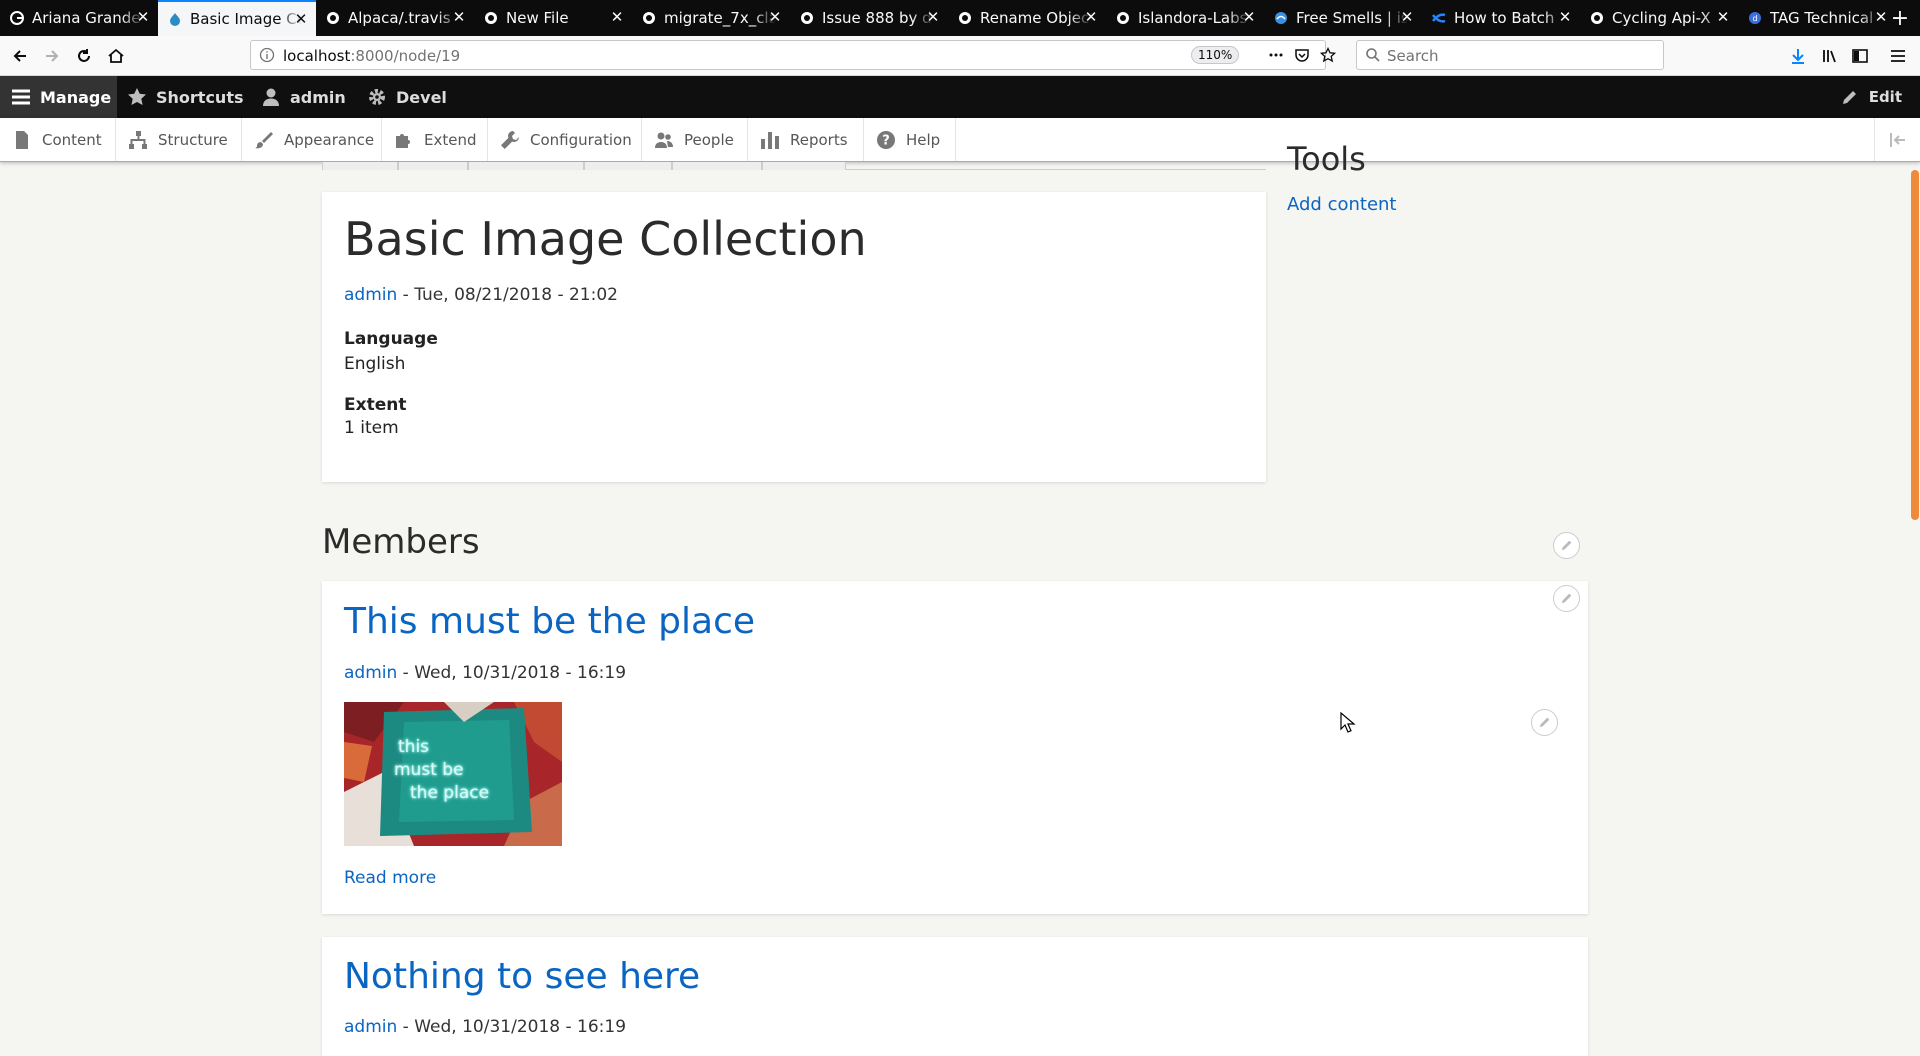 Image resolution: width=1920 pixels, height=1056 pixels. I want to click on url-bar: localhost:8000/node/19 110%, so click(793, 55).